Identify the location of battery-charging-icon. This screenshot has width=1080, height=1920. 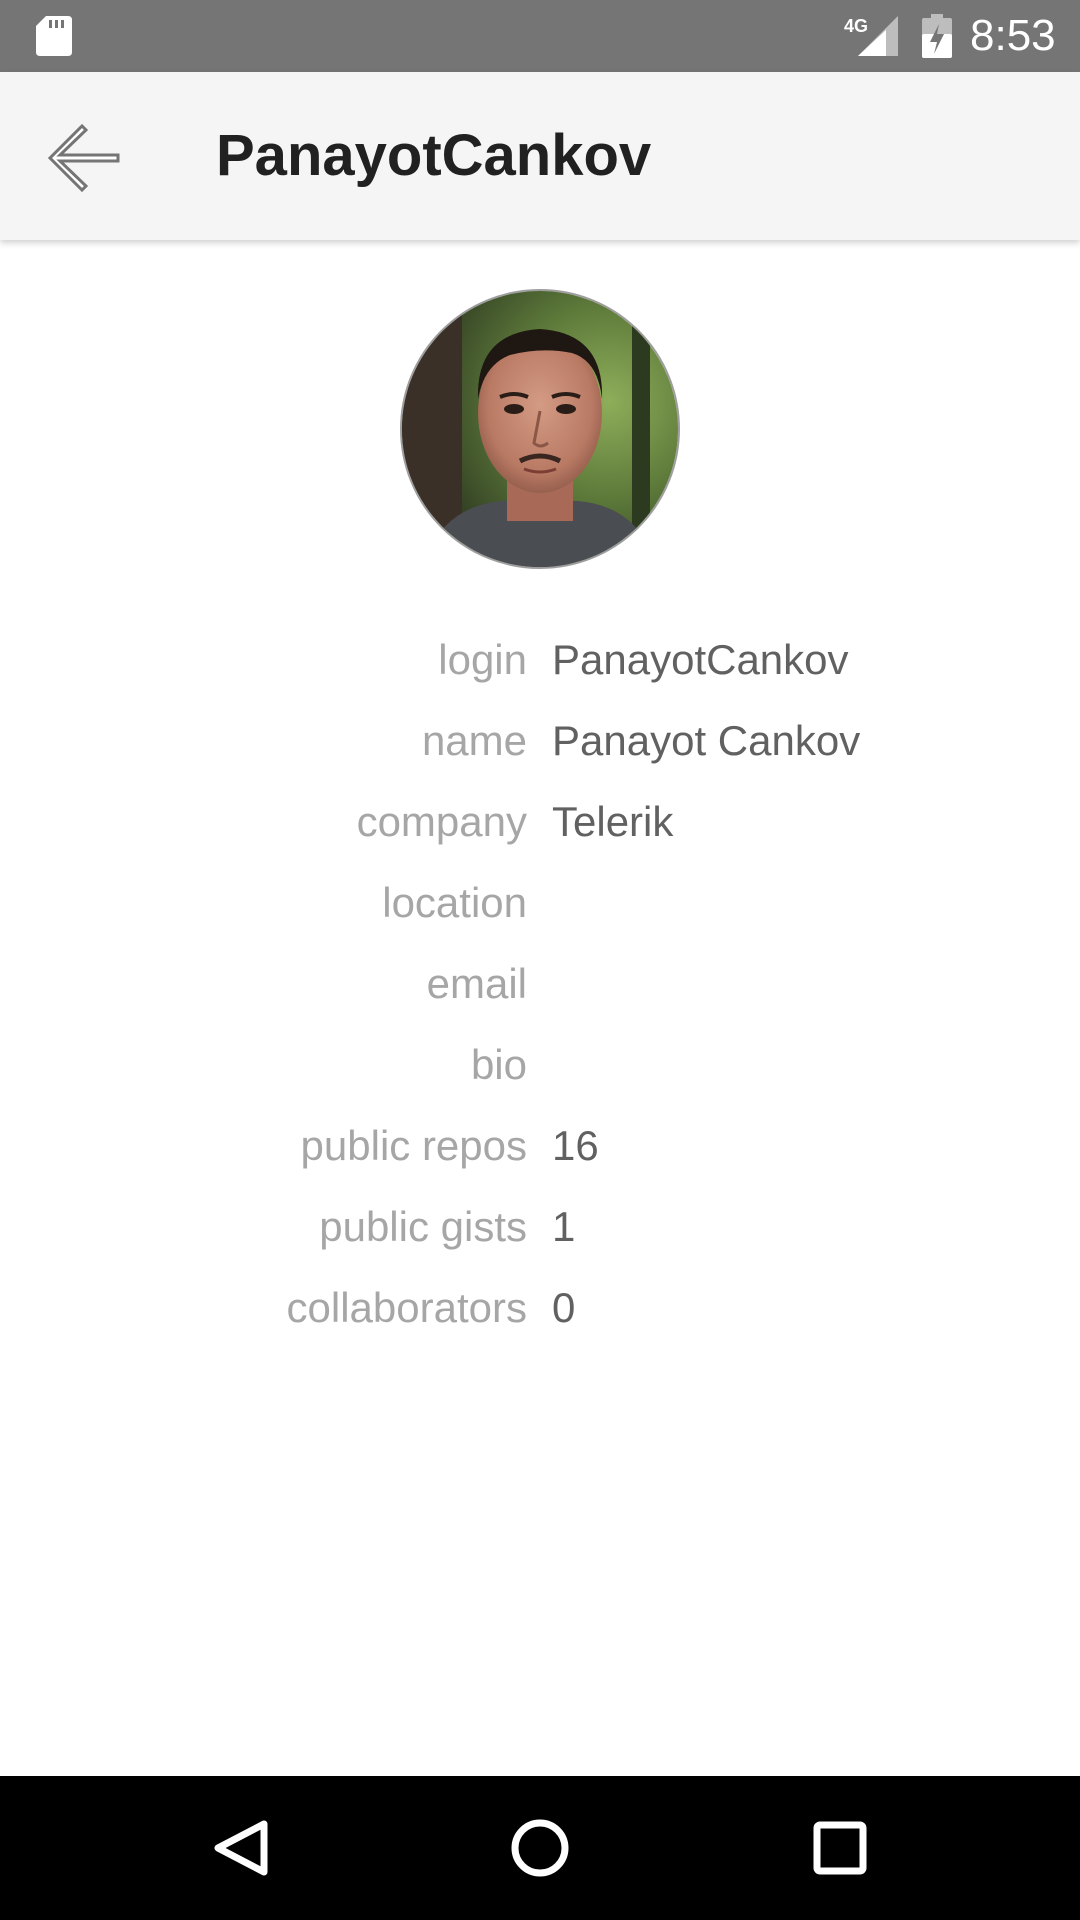
(937, 36).